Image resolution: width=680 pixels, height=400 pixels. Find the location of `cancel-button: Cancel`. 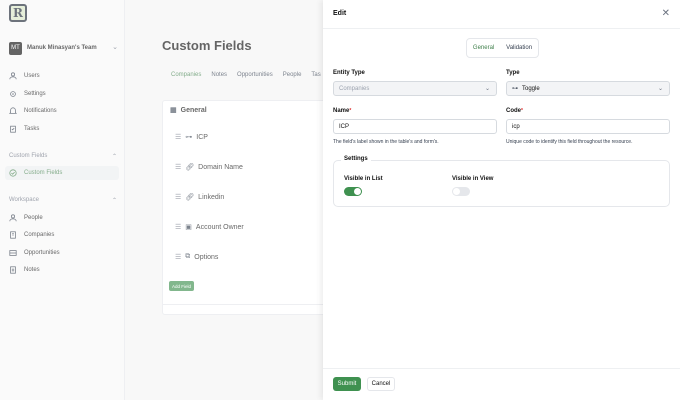

cancel-button: Cancel is located at coordinates (381, 384).